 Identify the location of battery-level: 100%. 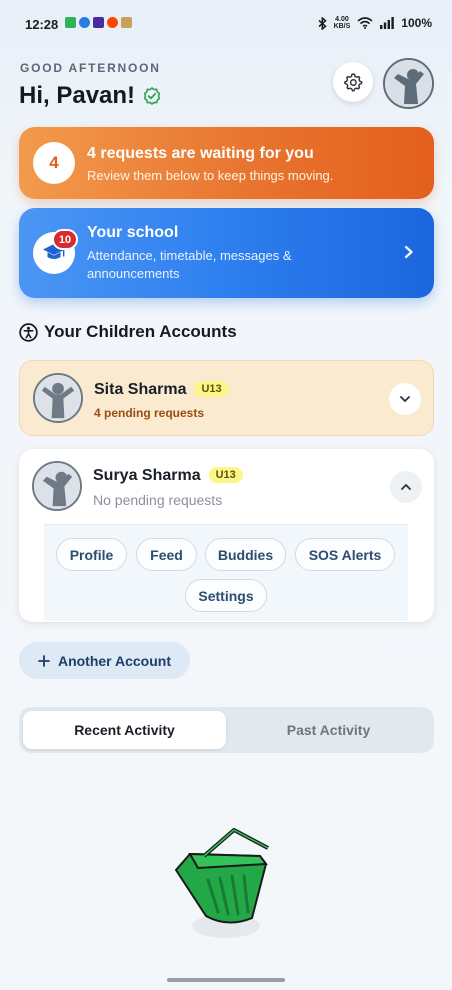
(416, 23).